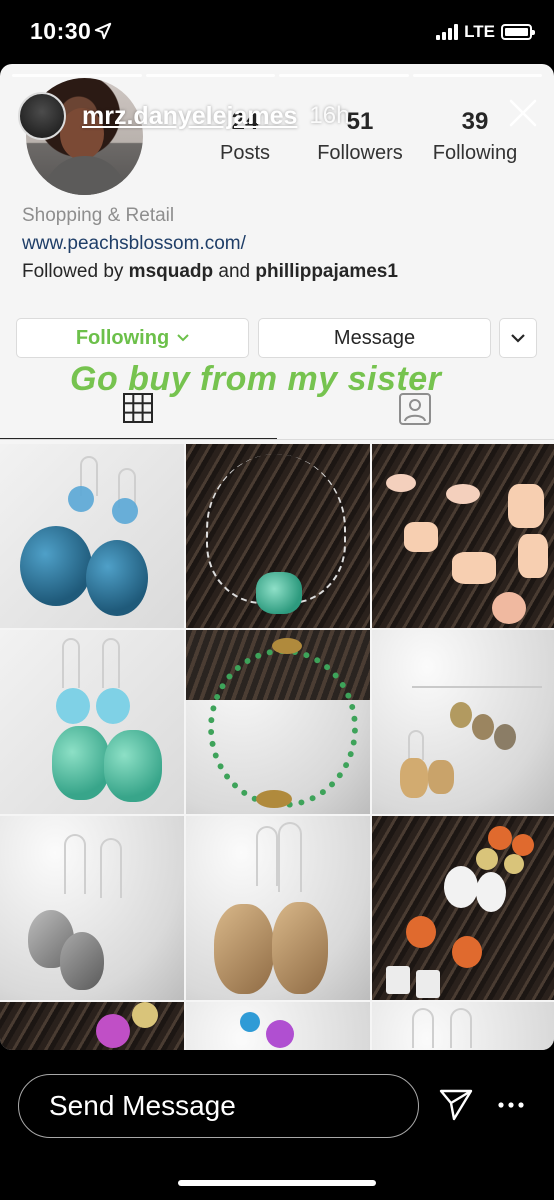 The width and height of the screenshot is (554, 1200). I want to click on status-time: 10:30, so click(61, 31).